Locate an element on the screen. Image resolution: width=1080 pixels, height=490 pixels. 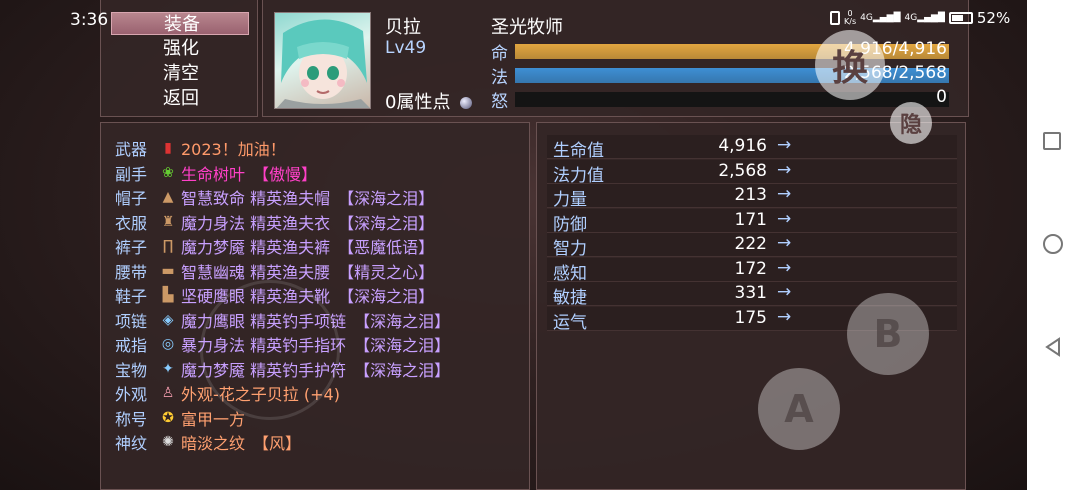
stat-row: 防御 171 → is located at coordinates (752, 221).